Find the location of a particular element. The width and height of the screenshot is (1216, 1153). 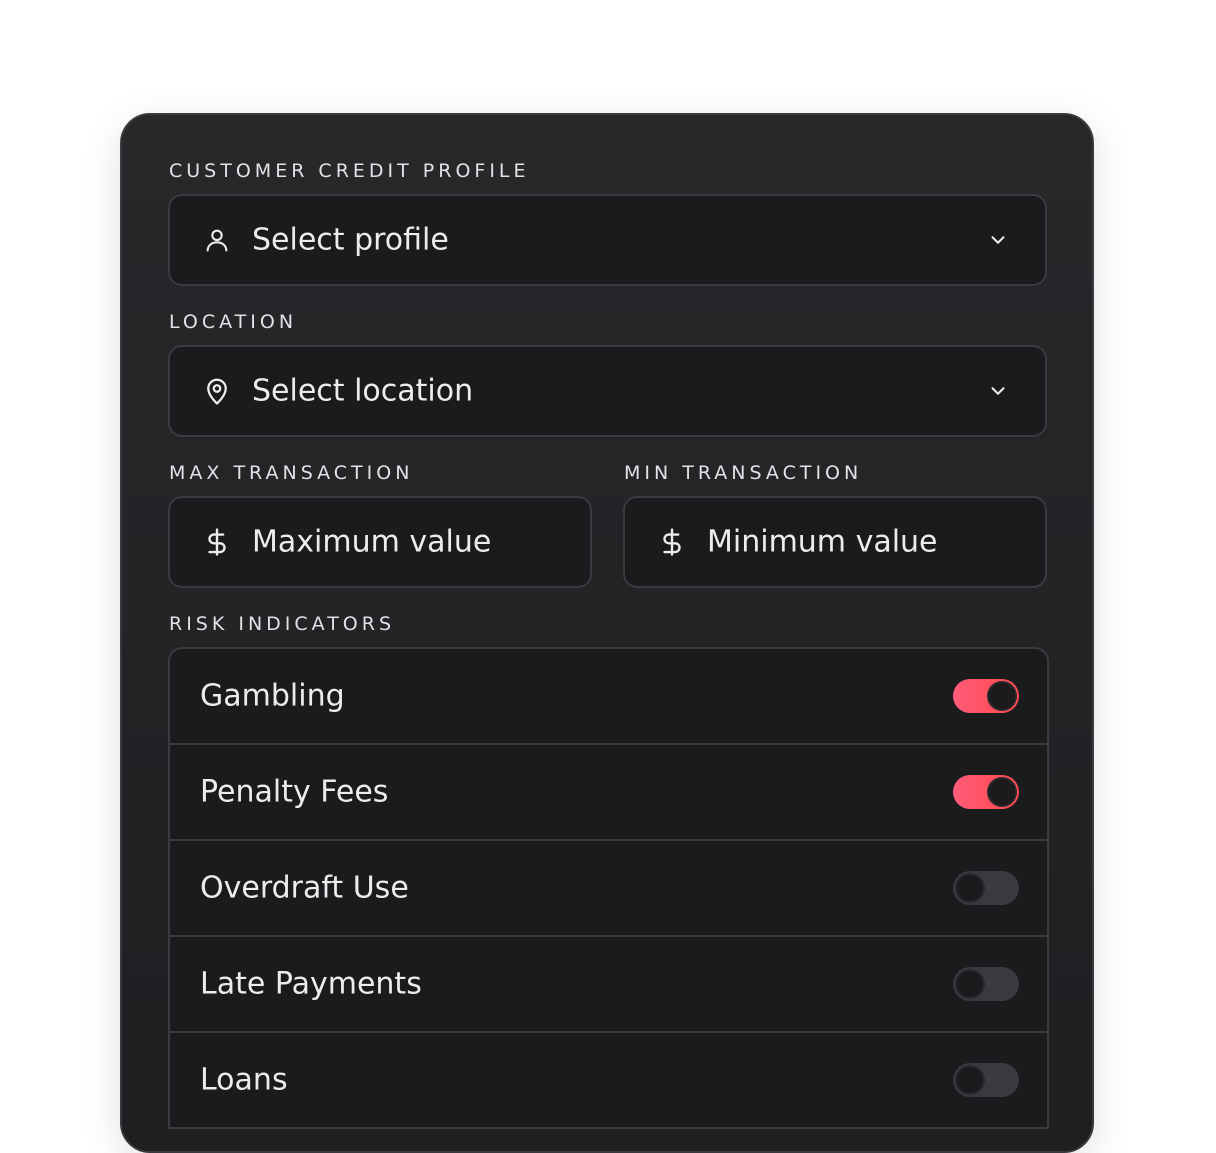

max-transaction-input: Maximum value is located at coordinates (380, 542).